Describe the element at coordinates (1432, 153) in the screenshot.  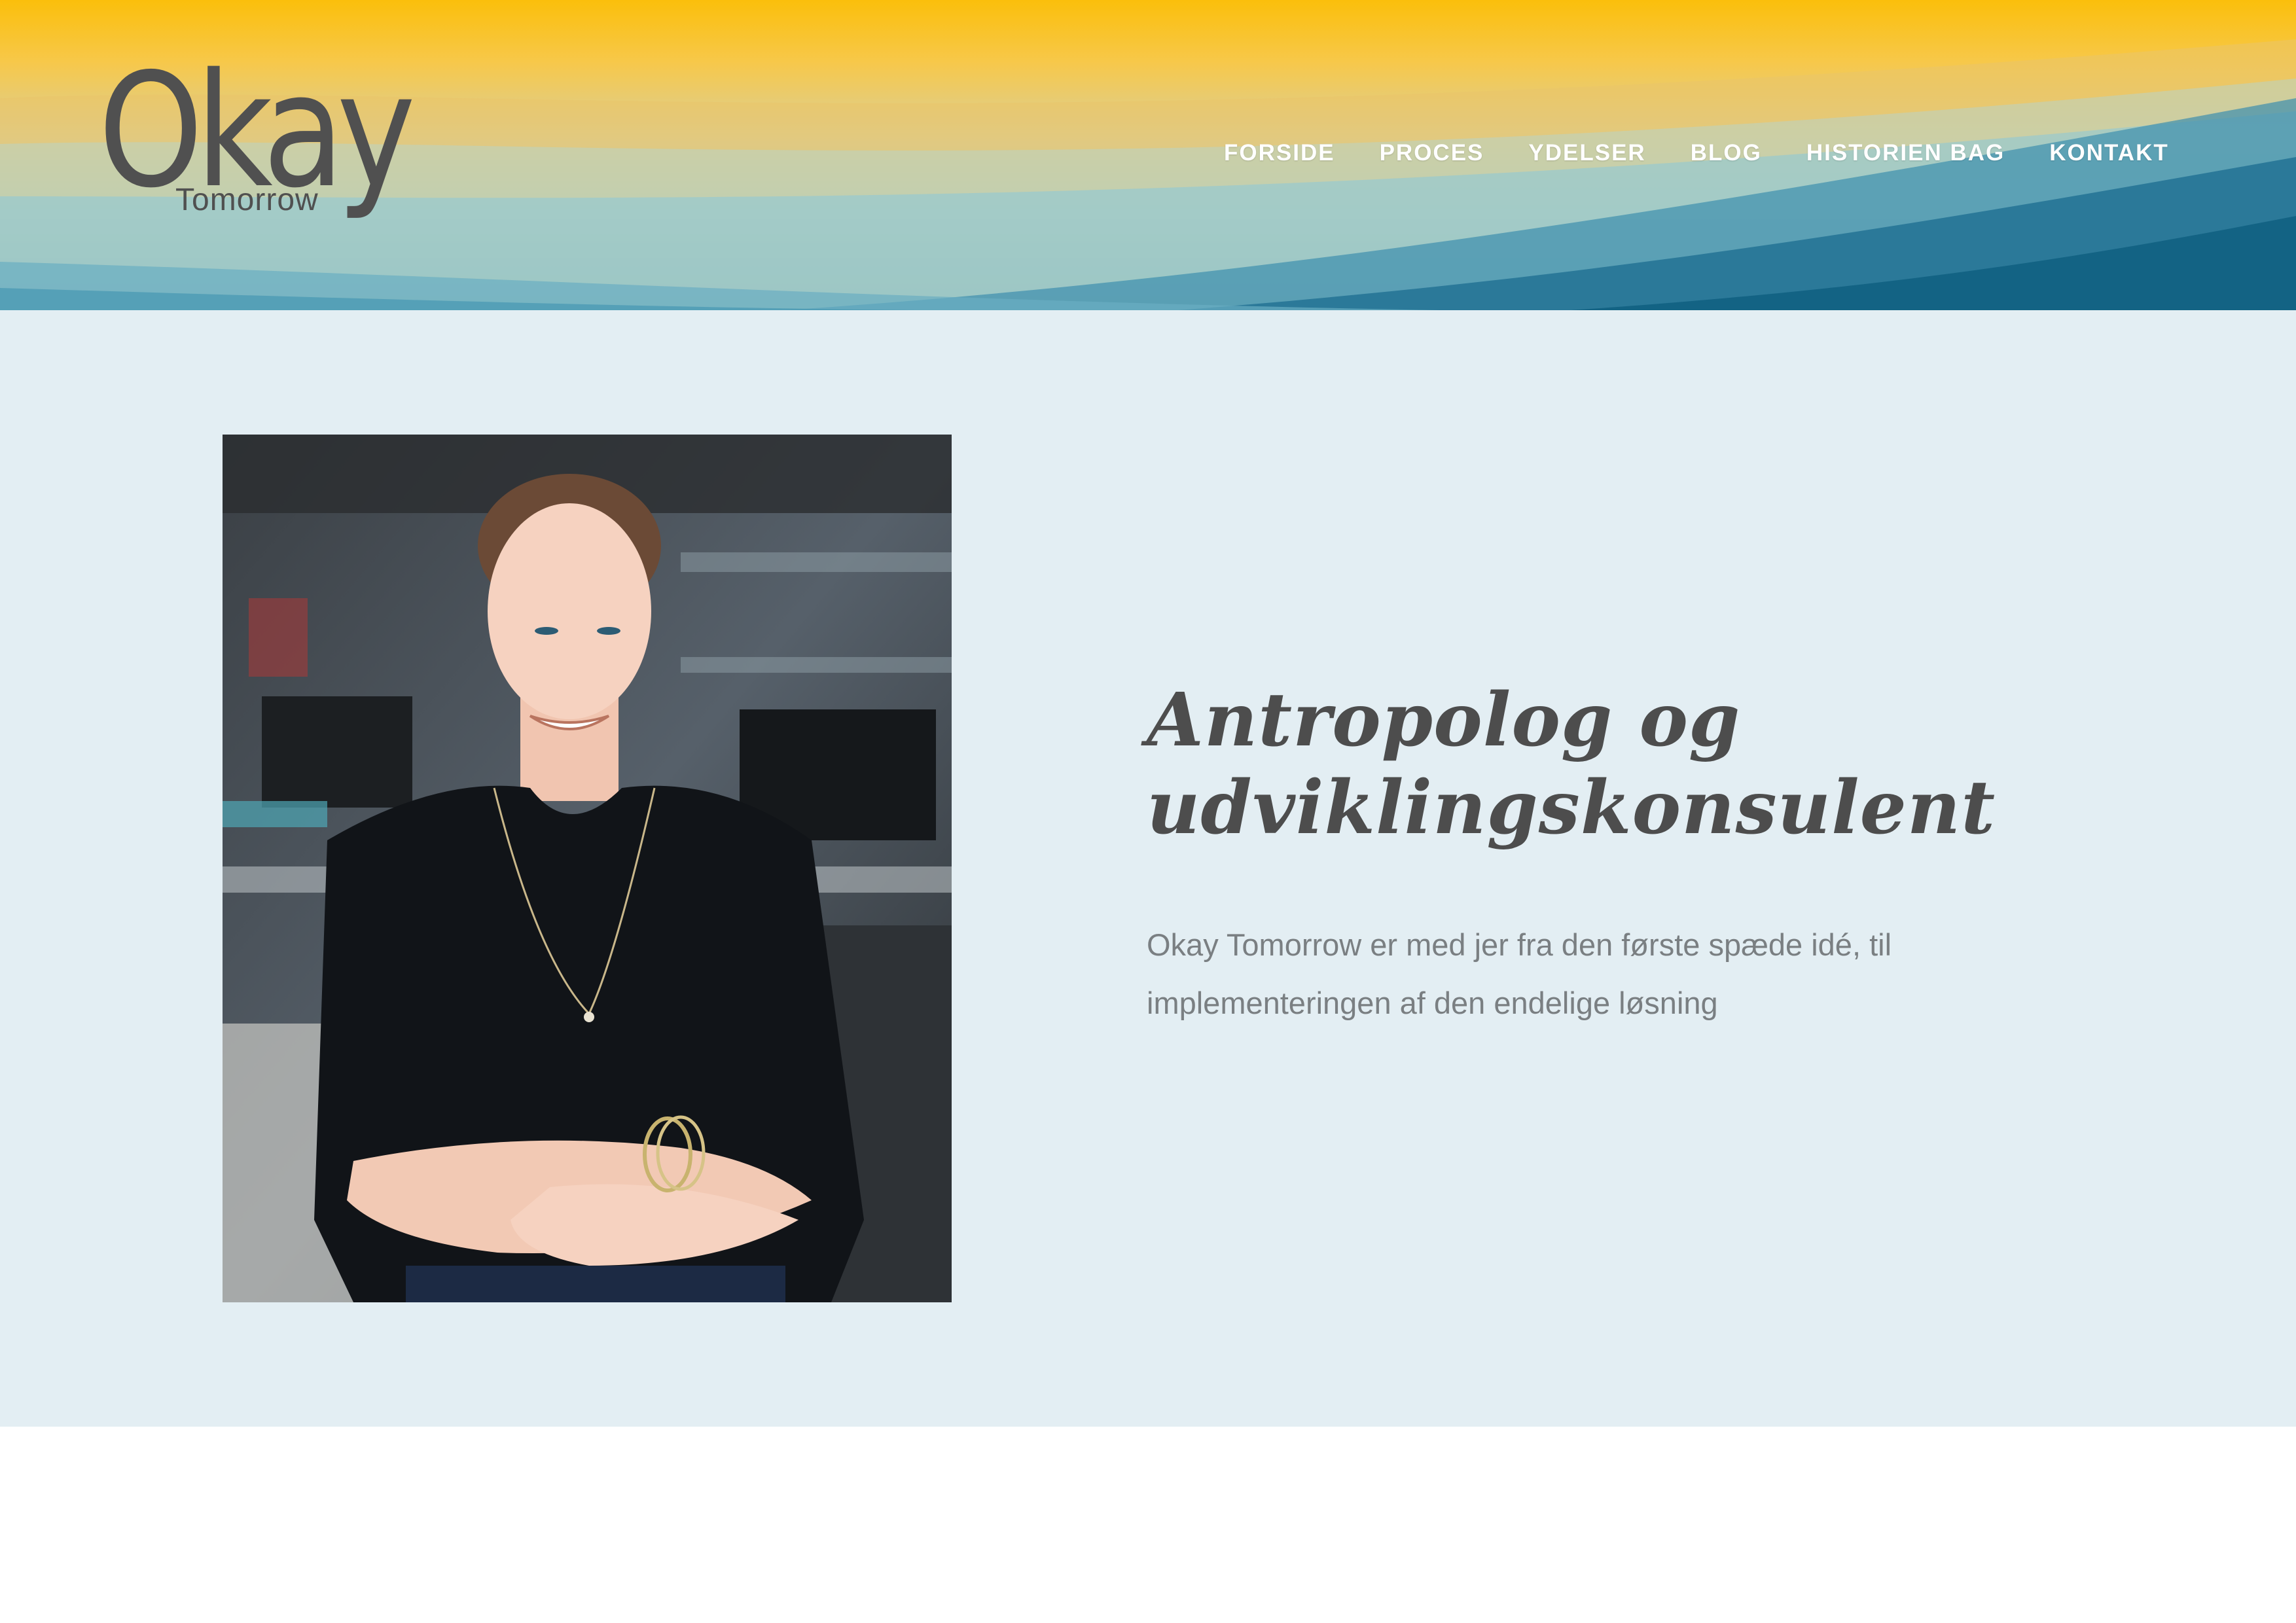
I see `nav-item-proces: PROCES` at that location.